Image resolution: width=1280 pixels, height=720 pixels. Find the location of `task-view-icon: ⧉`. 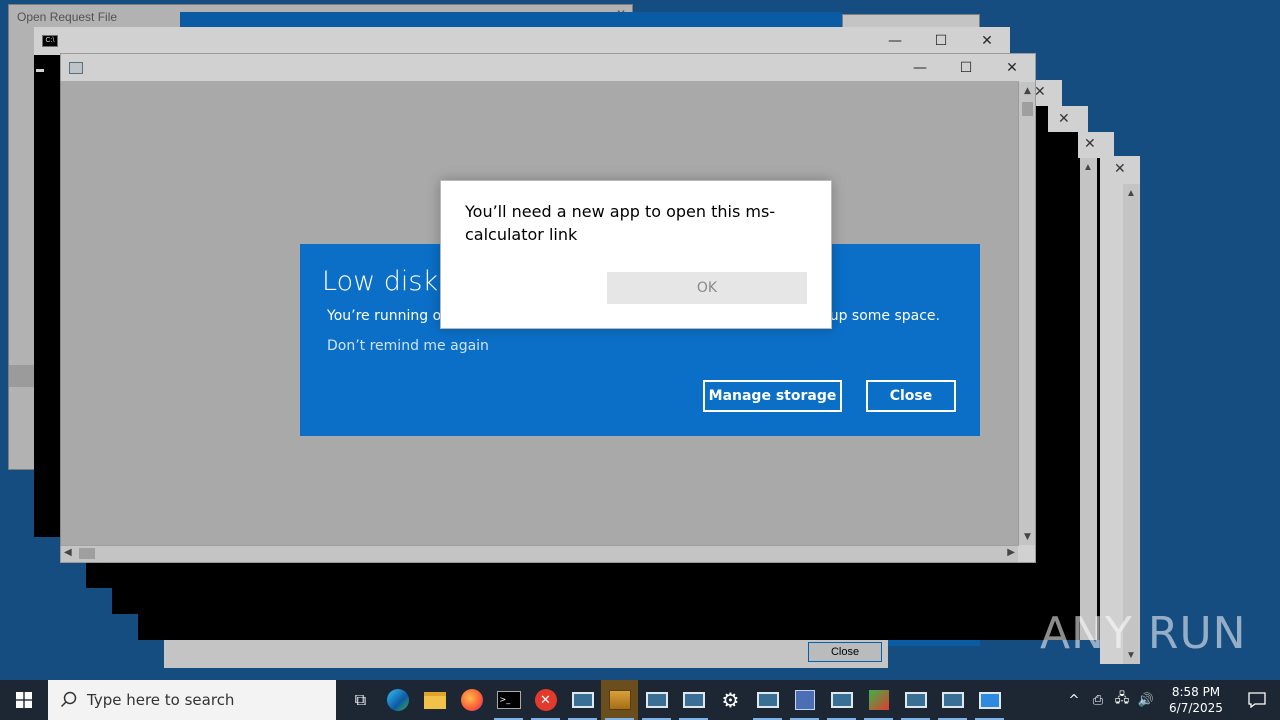

task-view-icon: ⧉ is located at coordinates (360, 700).